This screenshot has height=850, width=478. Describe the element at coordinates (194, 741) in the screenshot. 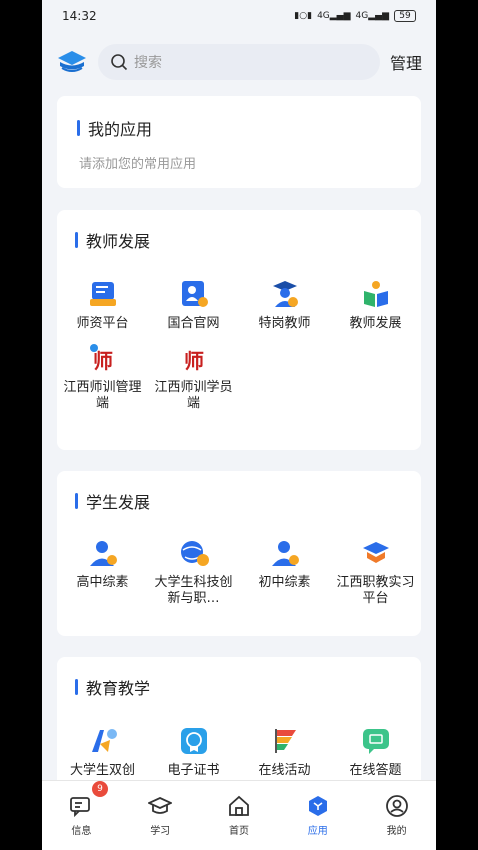

I see `certificate-icon` at that location.